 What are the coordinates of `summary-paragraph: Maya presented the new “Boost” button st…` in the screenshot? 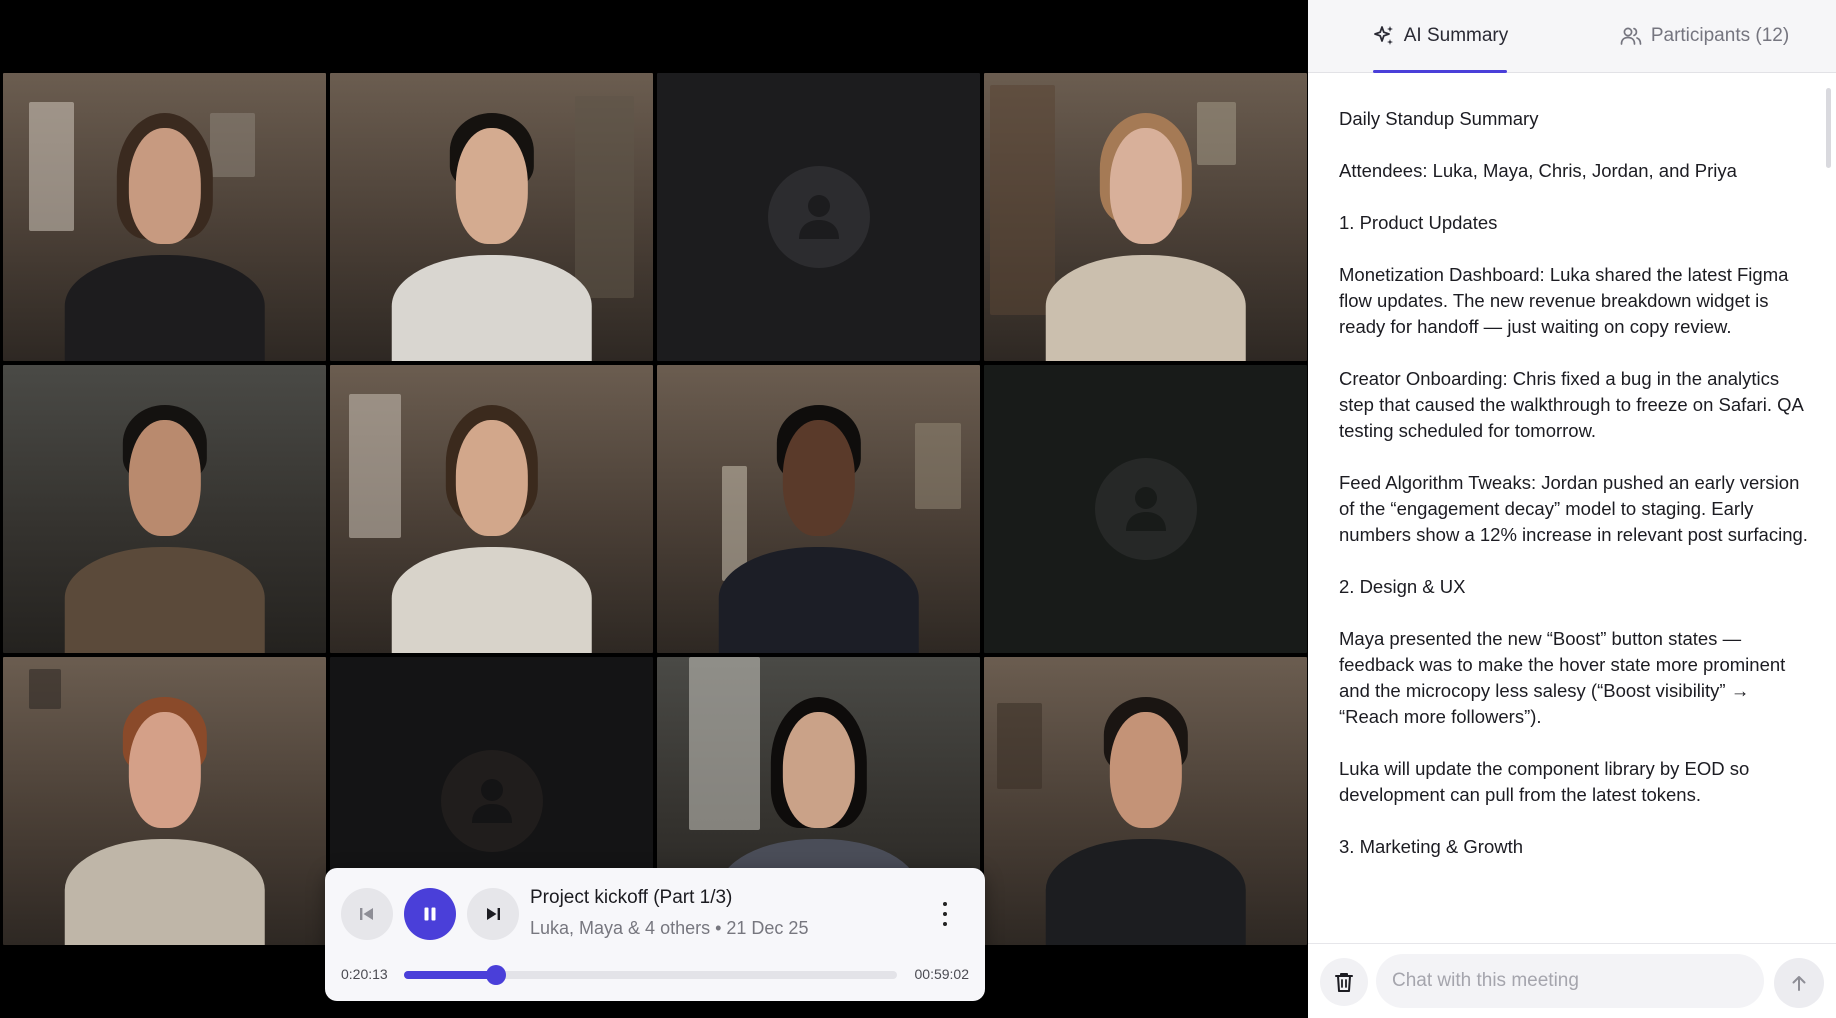 It's located at (1562, 677).